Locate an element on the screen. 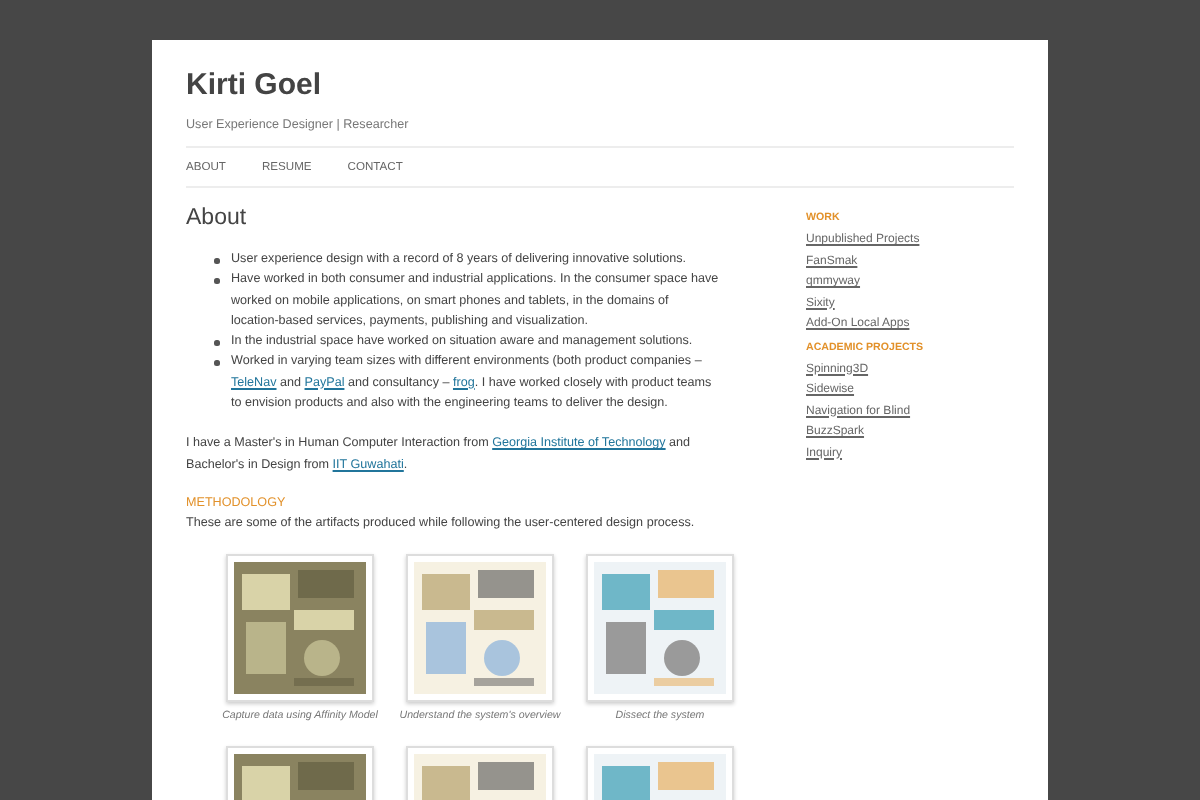 The width and height of the screenshot is (1200, 800). site-title: Kirti Goel is located at coordinates (254, 85).